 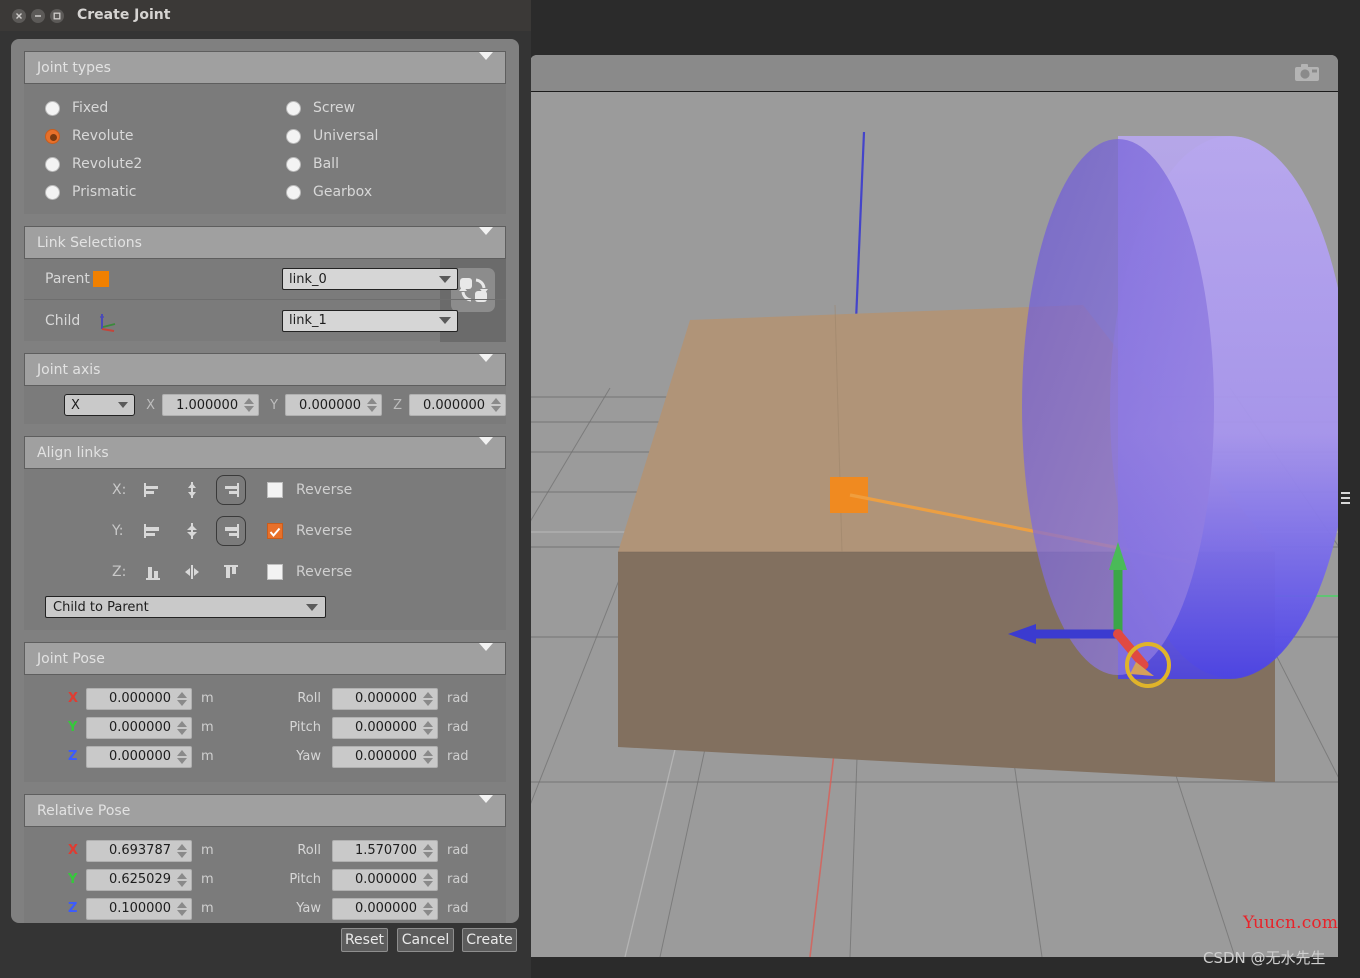 What do you see at coordinates (457, 405) in the screenshot?
I see `axis-z-input: 0.000000` at bounding box center [457, 405].